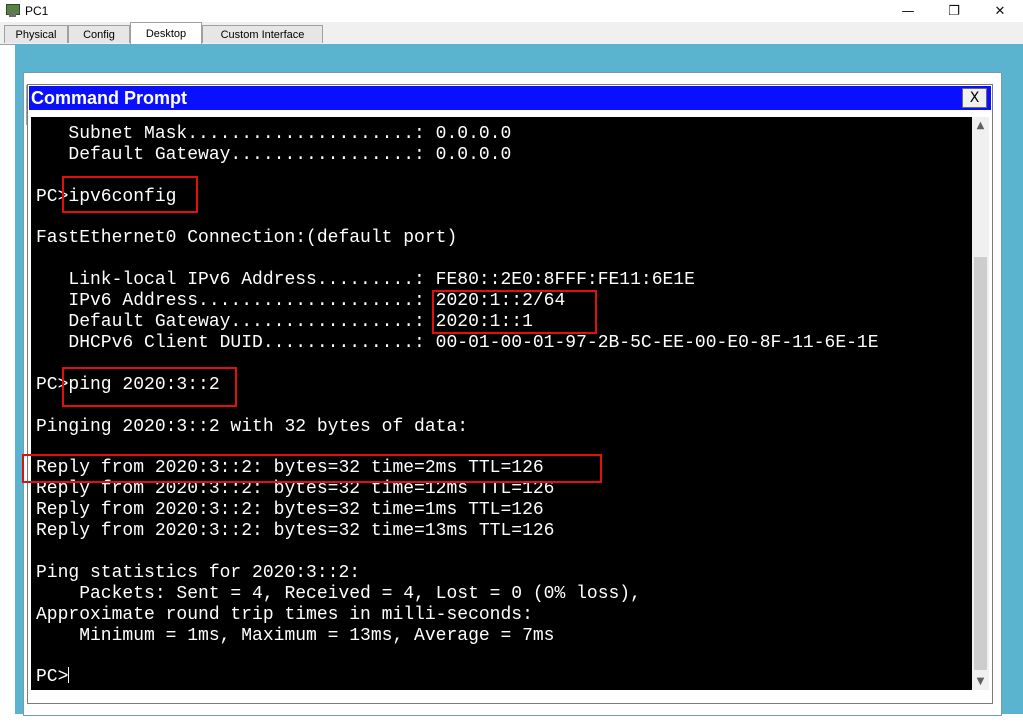  I want to click on highlight-ipv6config, so click(130, 194).